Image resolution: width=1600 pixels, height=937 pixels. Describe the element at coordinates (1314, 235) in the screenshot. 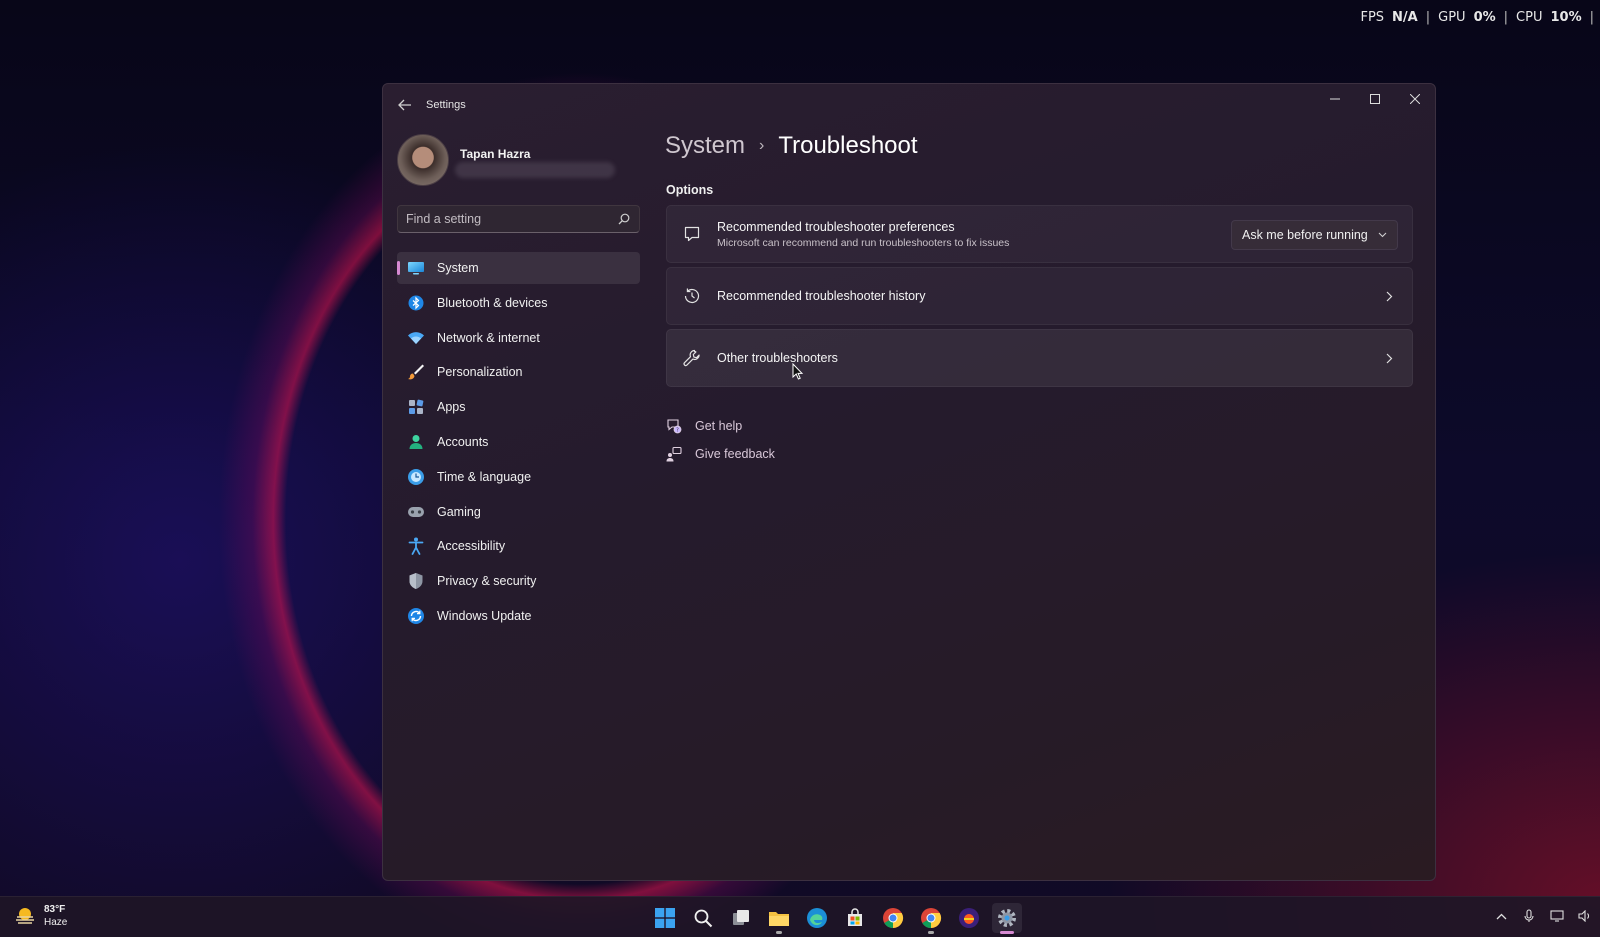

I see `troubleshooter-preference-dropdown: Ask me before running` at that location.